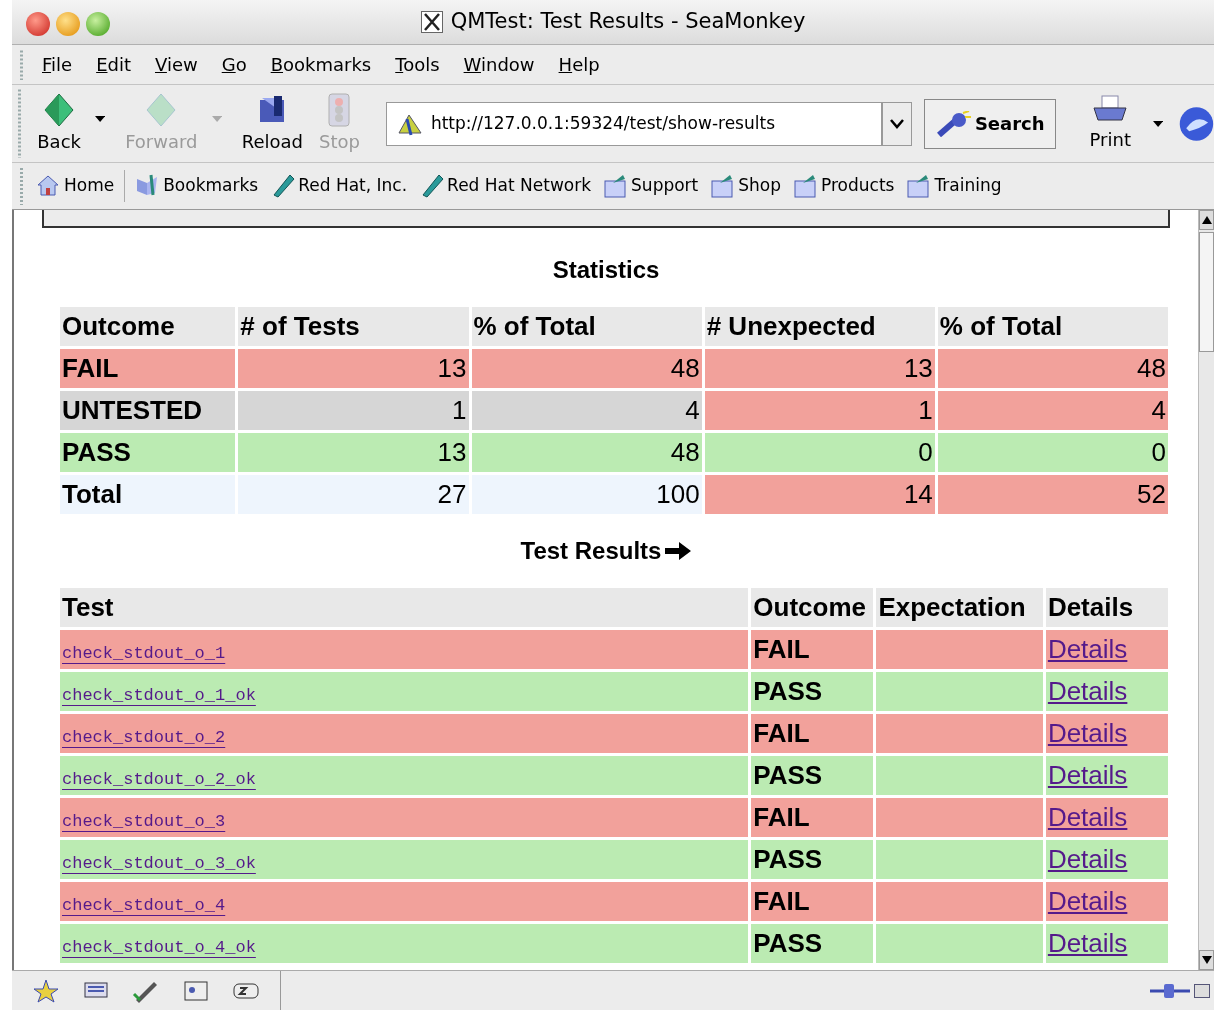 This screenshot has width=1214, height=1010. Describe the element at coordinates (272, 123) in the screenshot. I see `reload-button: Reload` at that location.